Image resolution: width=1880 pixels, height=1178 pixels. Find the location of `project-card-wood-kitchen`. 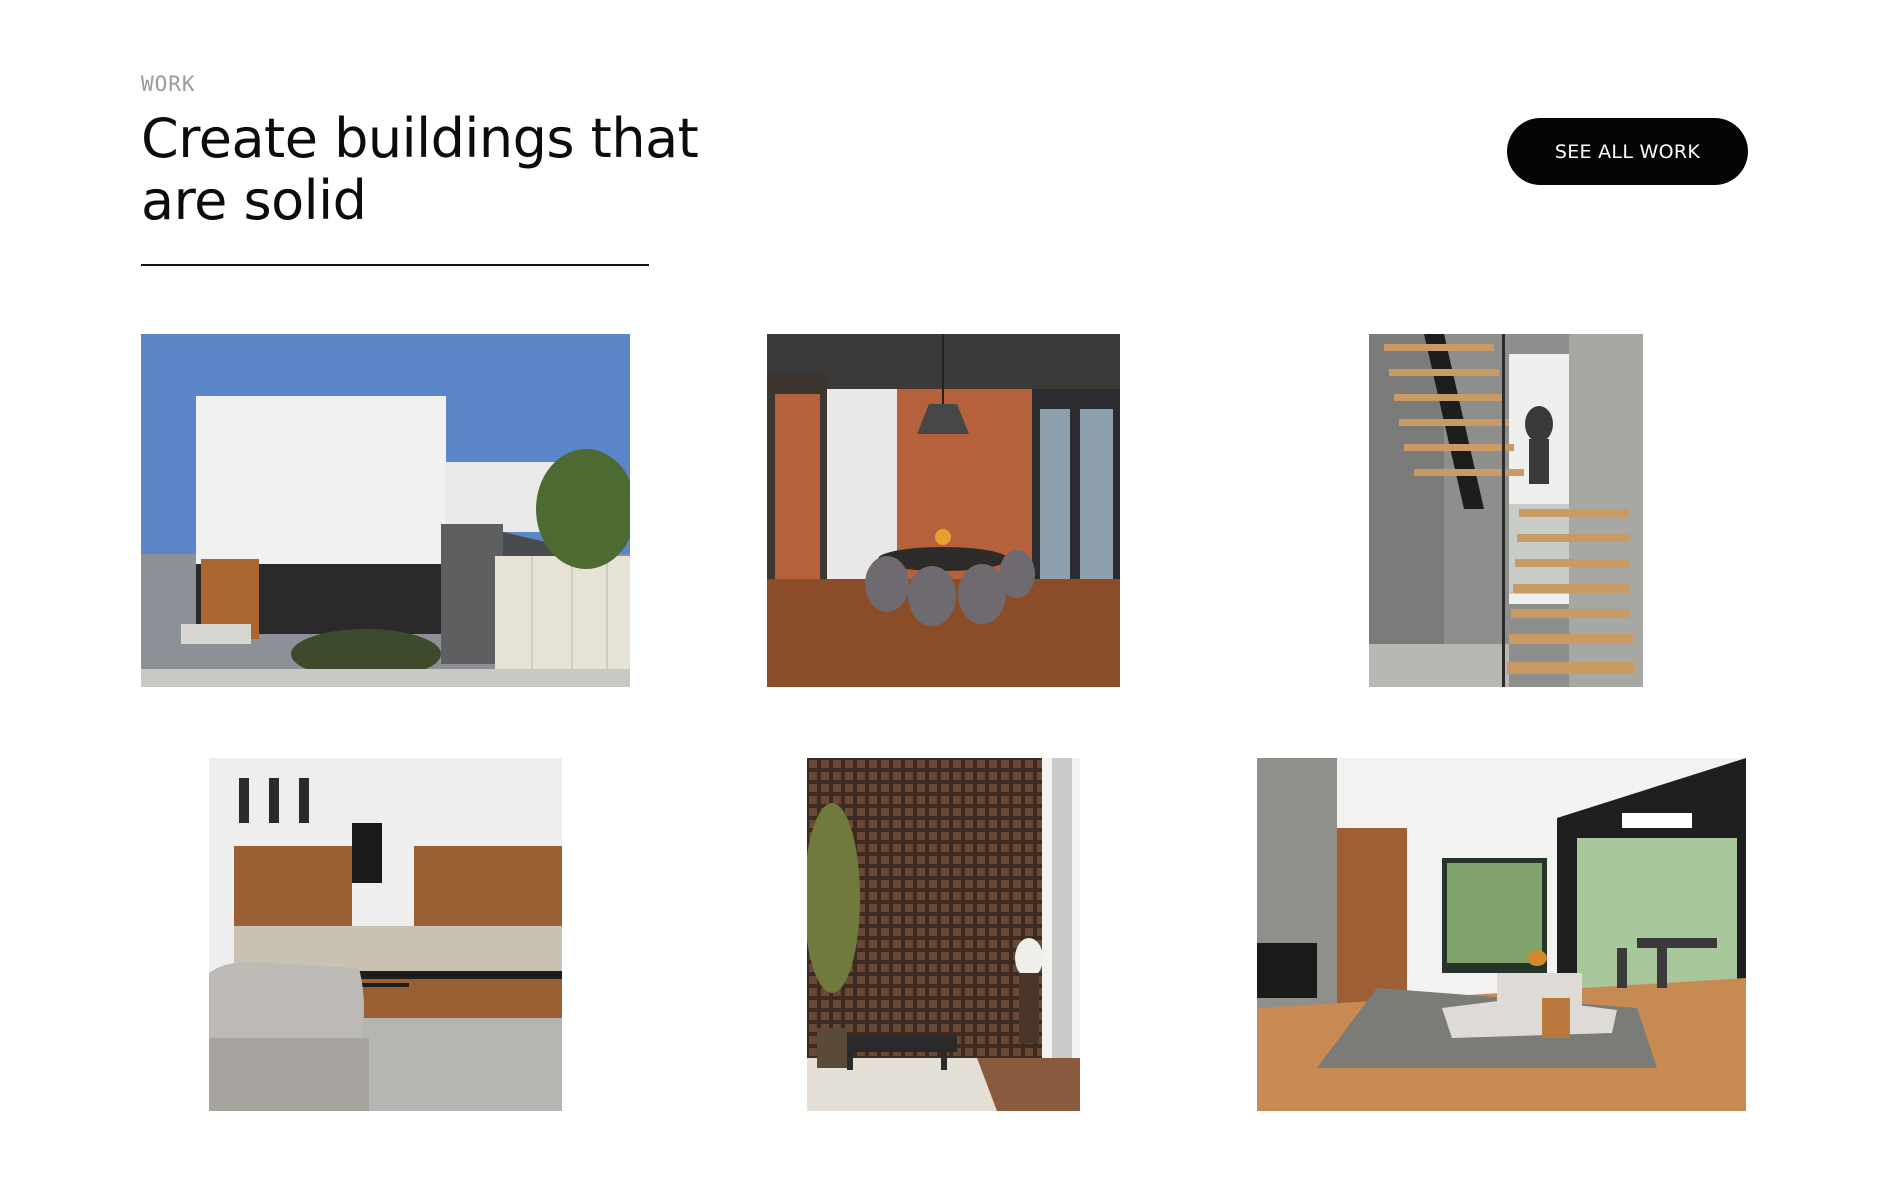

project-card-wood-kitchen is located at coordinates (385, 934).